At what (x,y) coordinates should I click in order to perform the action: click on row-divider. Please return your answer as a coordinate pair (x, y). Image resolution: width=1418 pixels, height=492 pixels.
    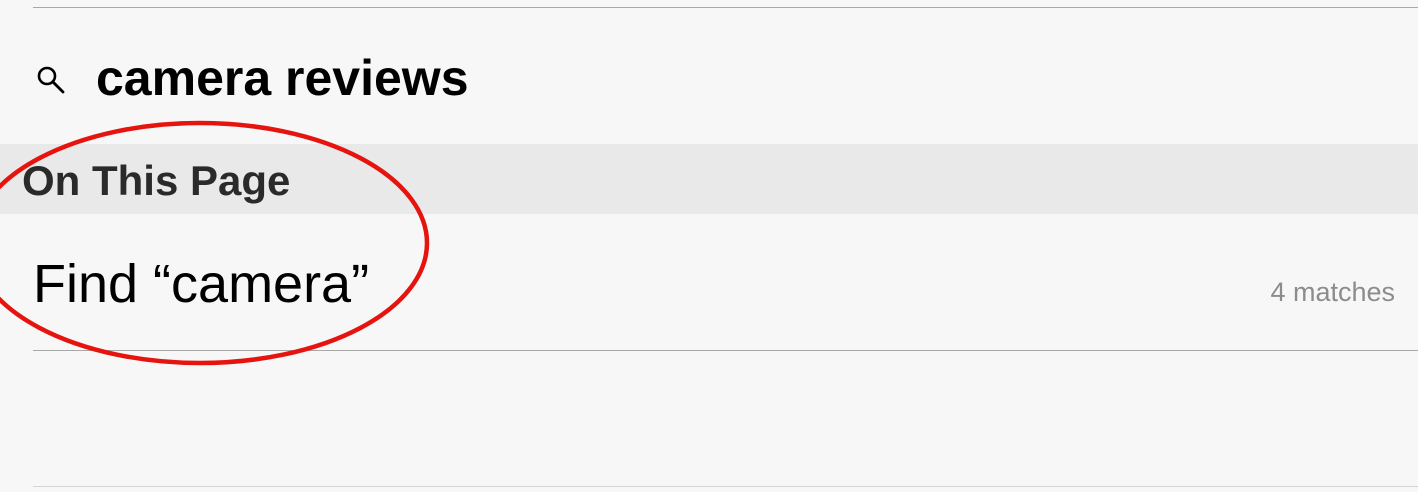
    Looking at the image, I should click on (725, 350).